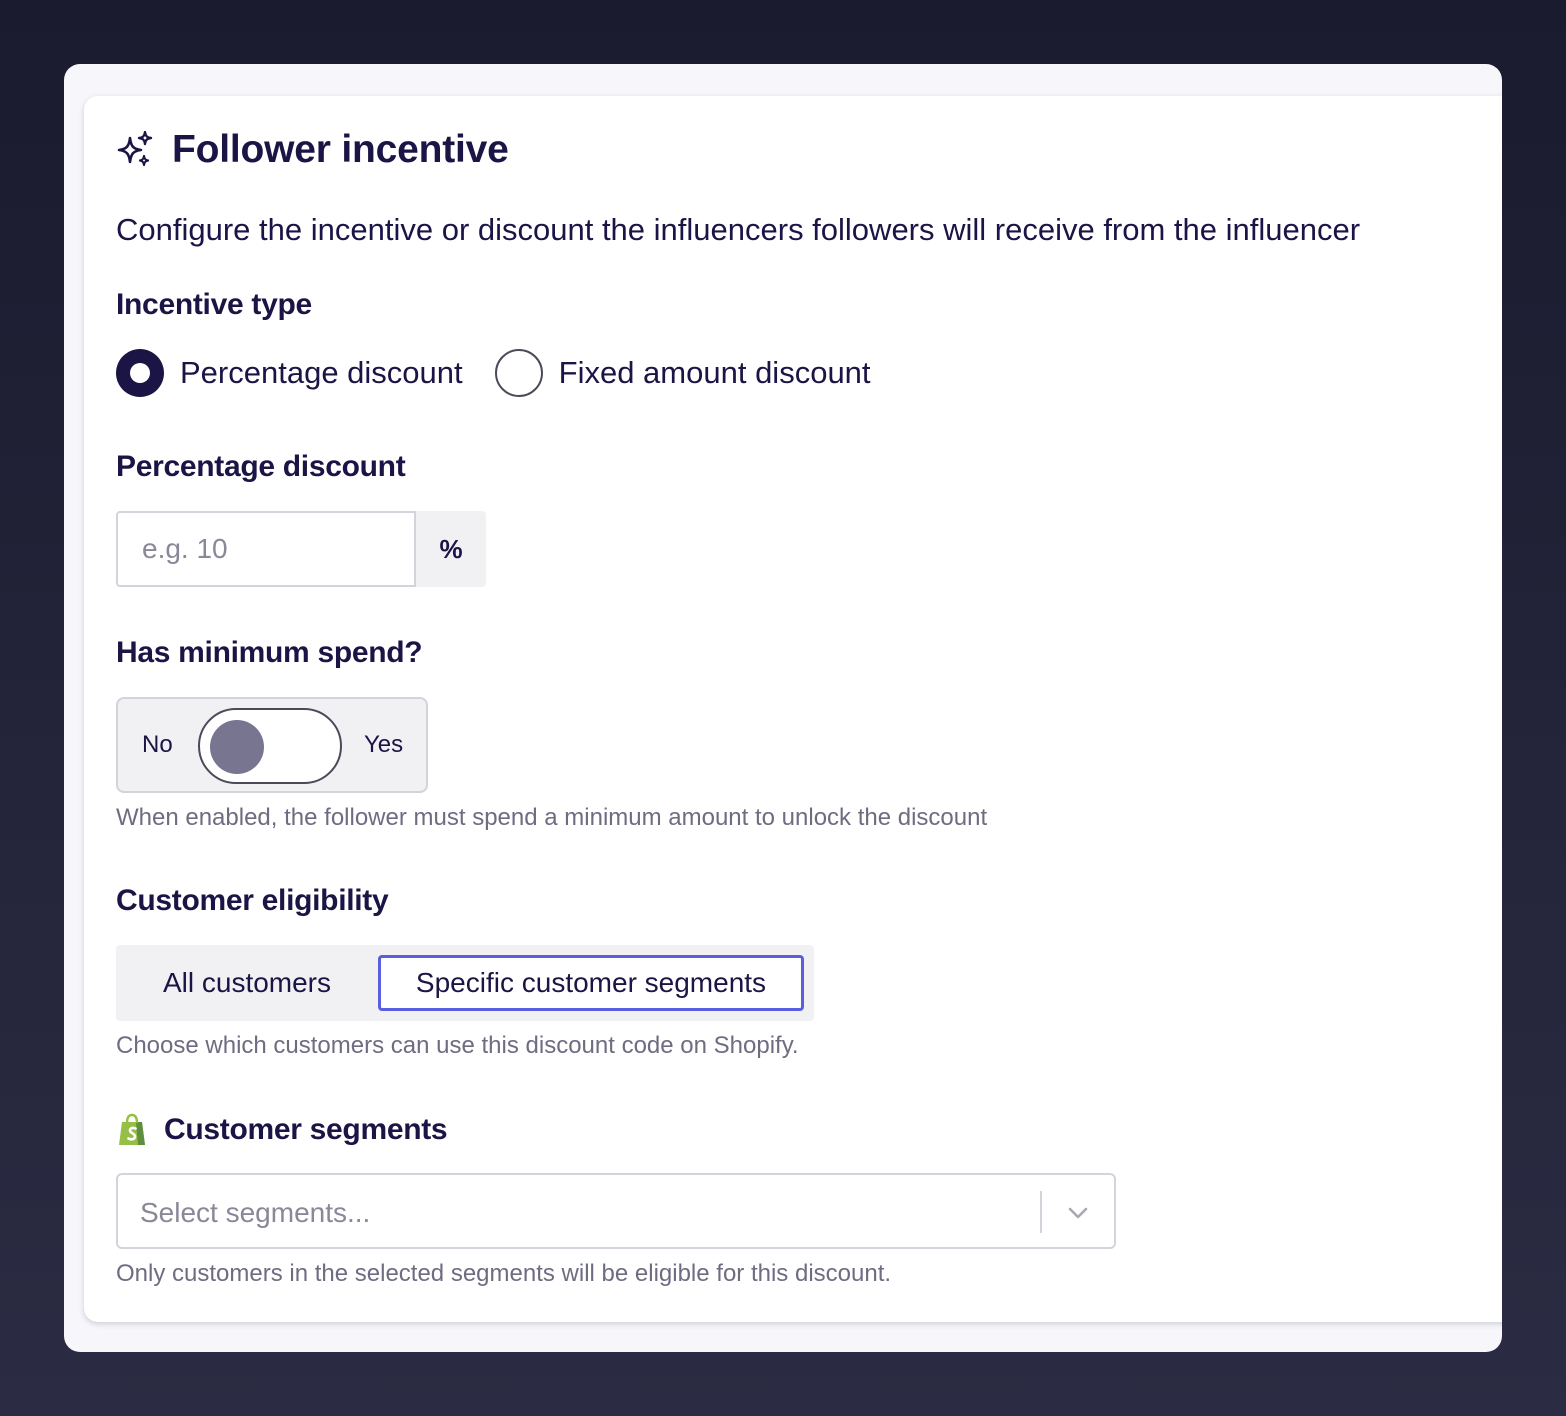 The image size is (1566, 1416). I want to click on customer-segments-header: Customer segments, so click(282, 1130).